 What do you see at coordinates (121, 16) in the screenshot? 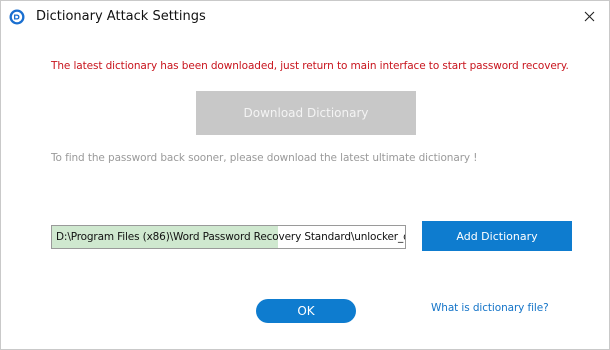
I see `window-title: Dictionary Attack Settings` at bounding box center [121, 16].